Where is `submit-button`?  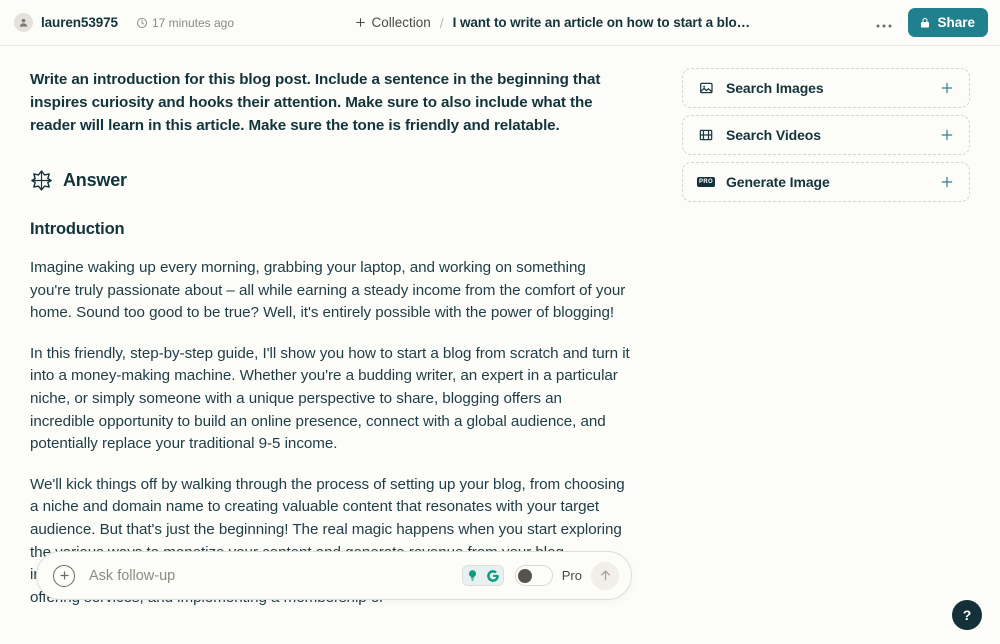
submit-button is located at coordinates (605, 575).